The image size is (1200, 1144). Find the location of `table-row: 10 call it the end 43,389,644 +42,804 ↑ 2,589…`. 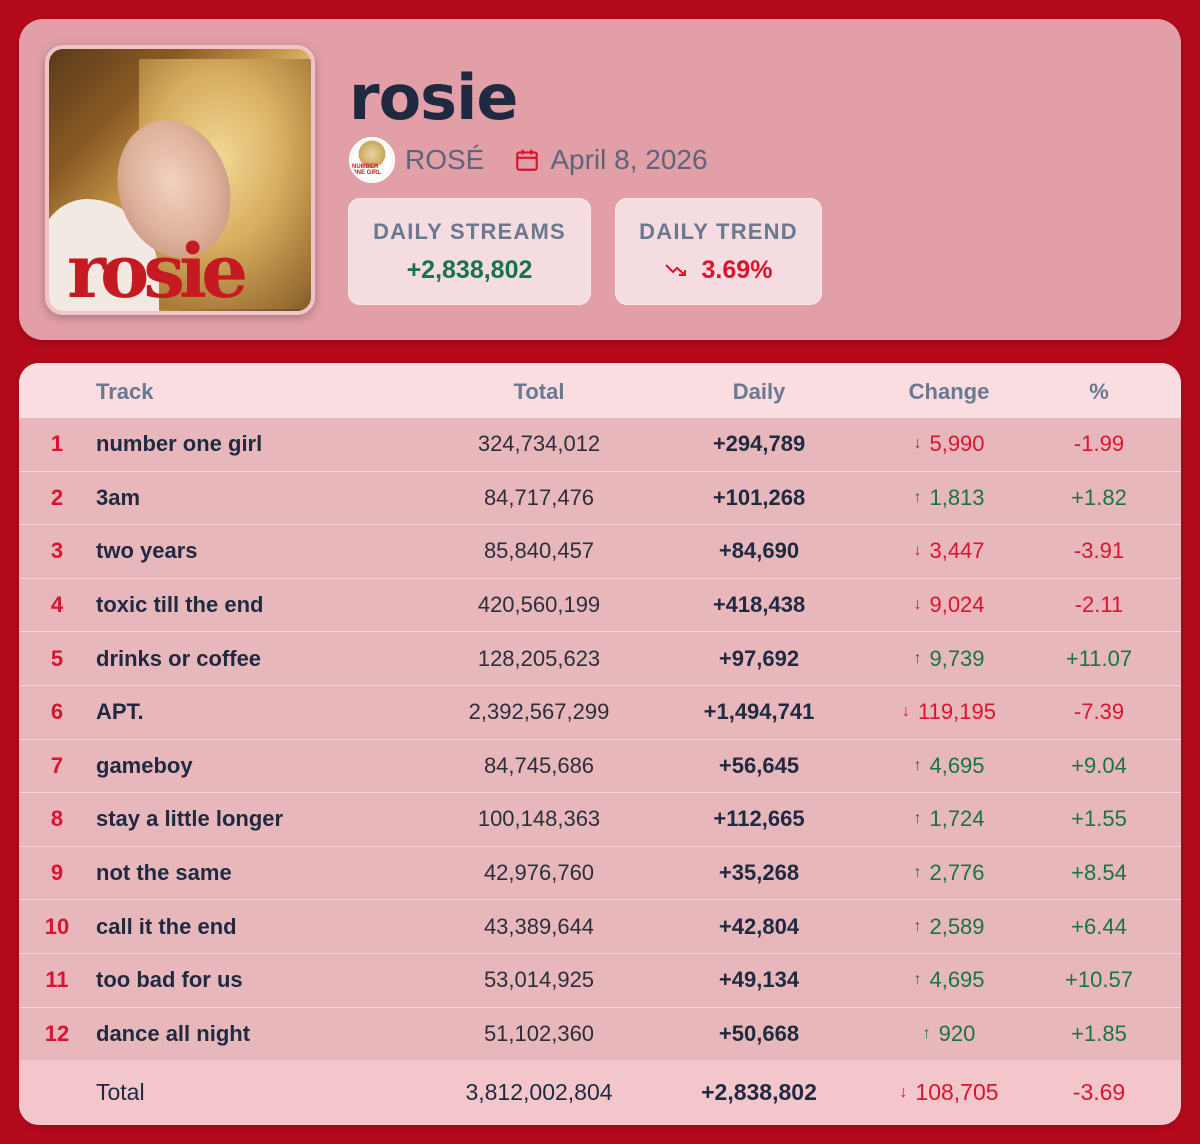

table-row: 10 call it the end 43,389,644 +42,804 ↑ 2,589… is located at coordinates (600, 927).